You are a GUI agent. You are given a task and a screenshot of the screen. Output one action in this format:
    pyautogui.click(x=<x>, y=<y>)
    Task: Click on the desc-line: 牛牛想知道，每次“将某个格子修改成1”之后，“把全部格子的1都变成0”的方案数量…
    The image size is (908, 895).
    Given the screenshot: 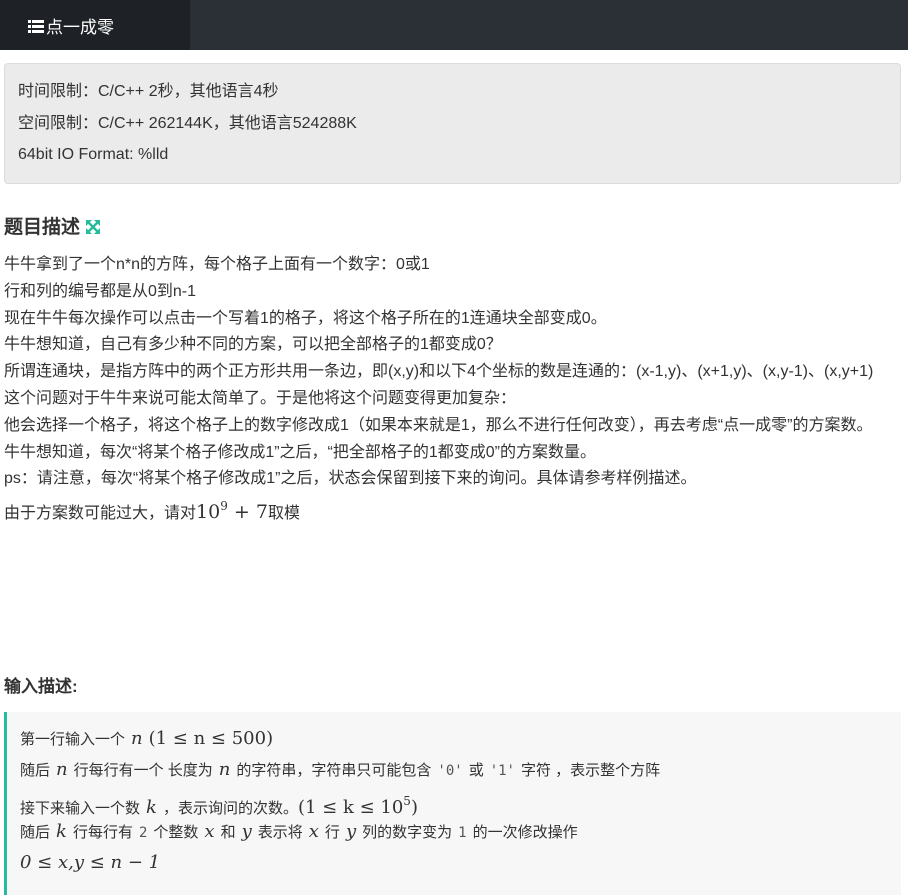 What is the action you would take?
    pyautogui.click(x=300, y=452)
    